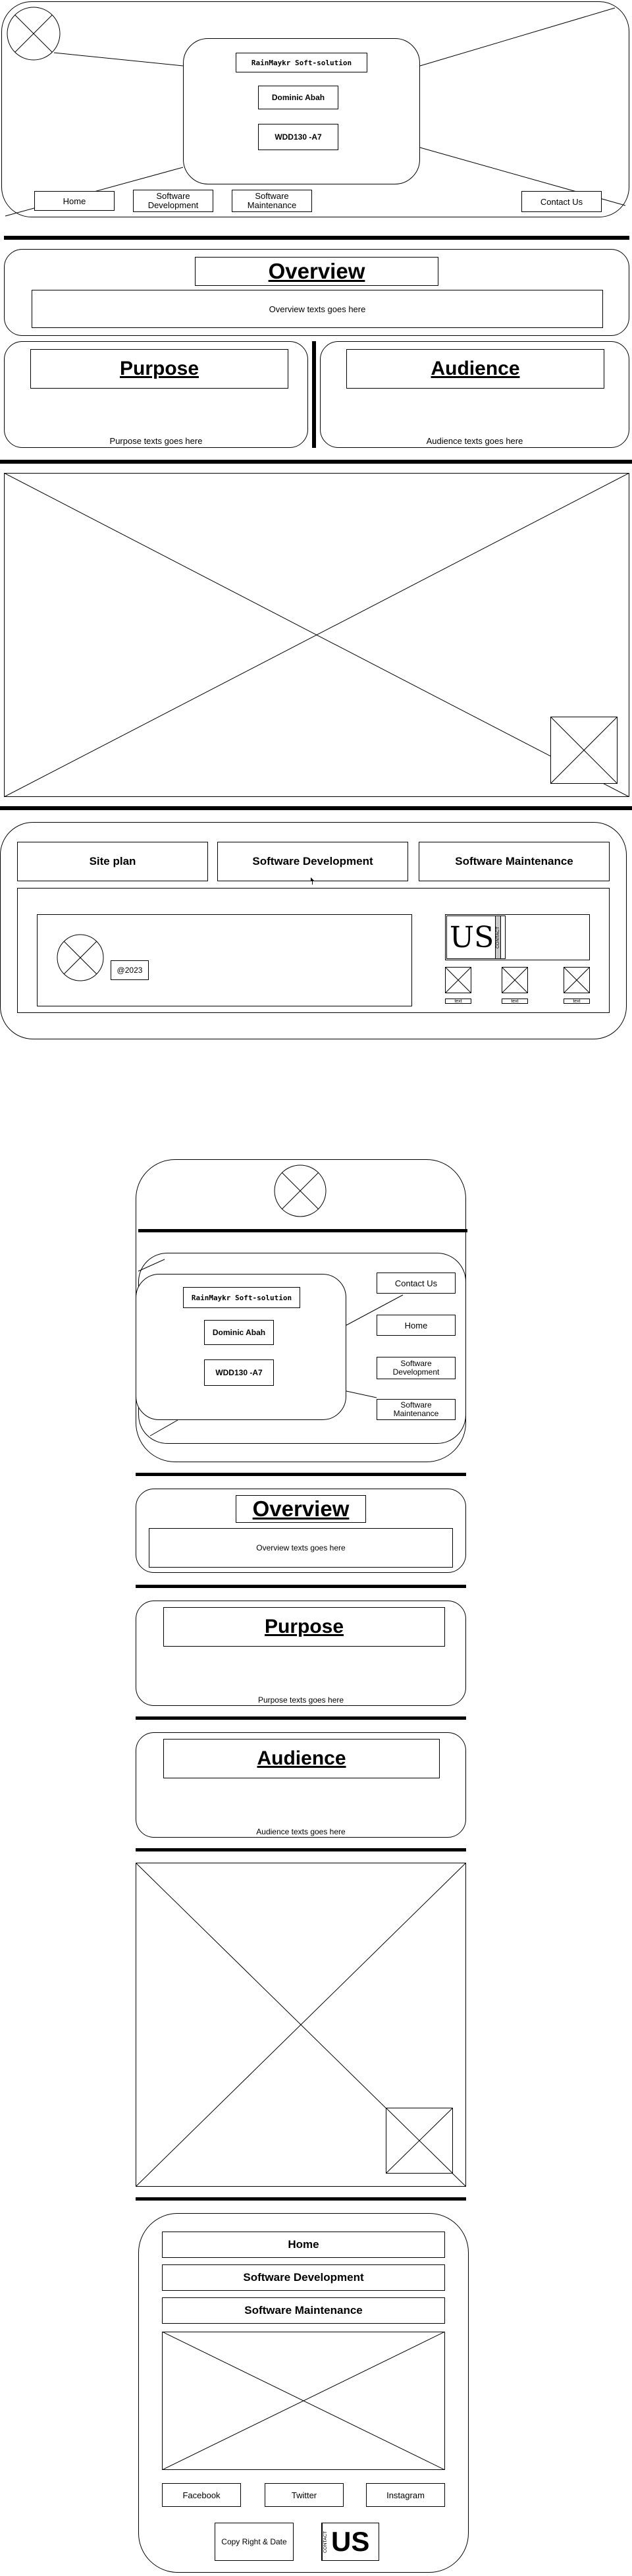 This screenshot has width=632, height=2576. What do you see at coordinates (301, 1548) in the screenshot?
I see `mobile-overview-text: Overview texts goes here` at bounding box center [301, 1548].